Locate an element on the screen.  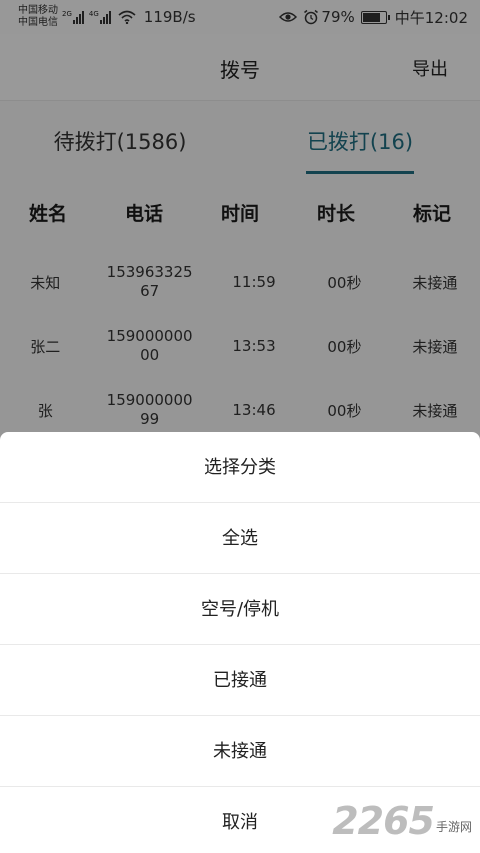
site-watermark: 2265 手游网 is located at coordinates (402, 821).